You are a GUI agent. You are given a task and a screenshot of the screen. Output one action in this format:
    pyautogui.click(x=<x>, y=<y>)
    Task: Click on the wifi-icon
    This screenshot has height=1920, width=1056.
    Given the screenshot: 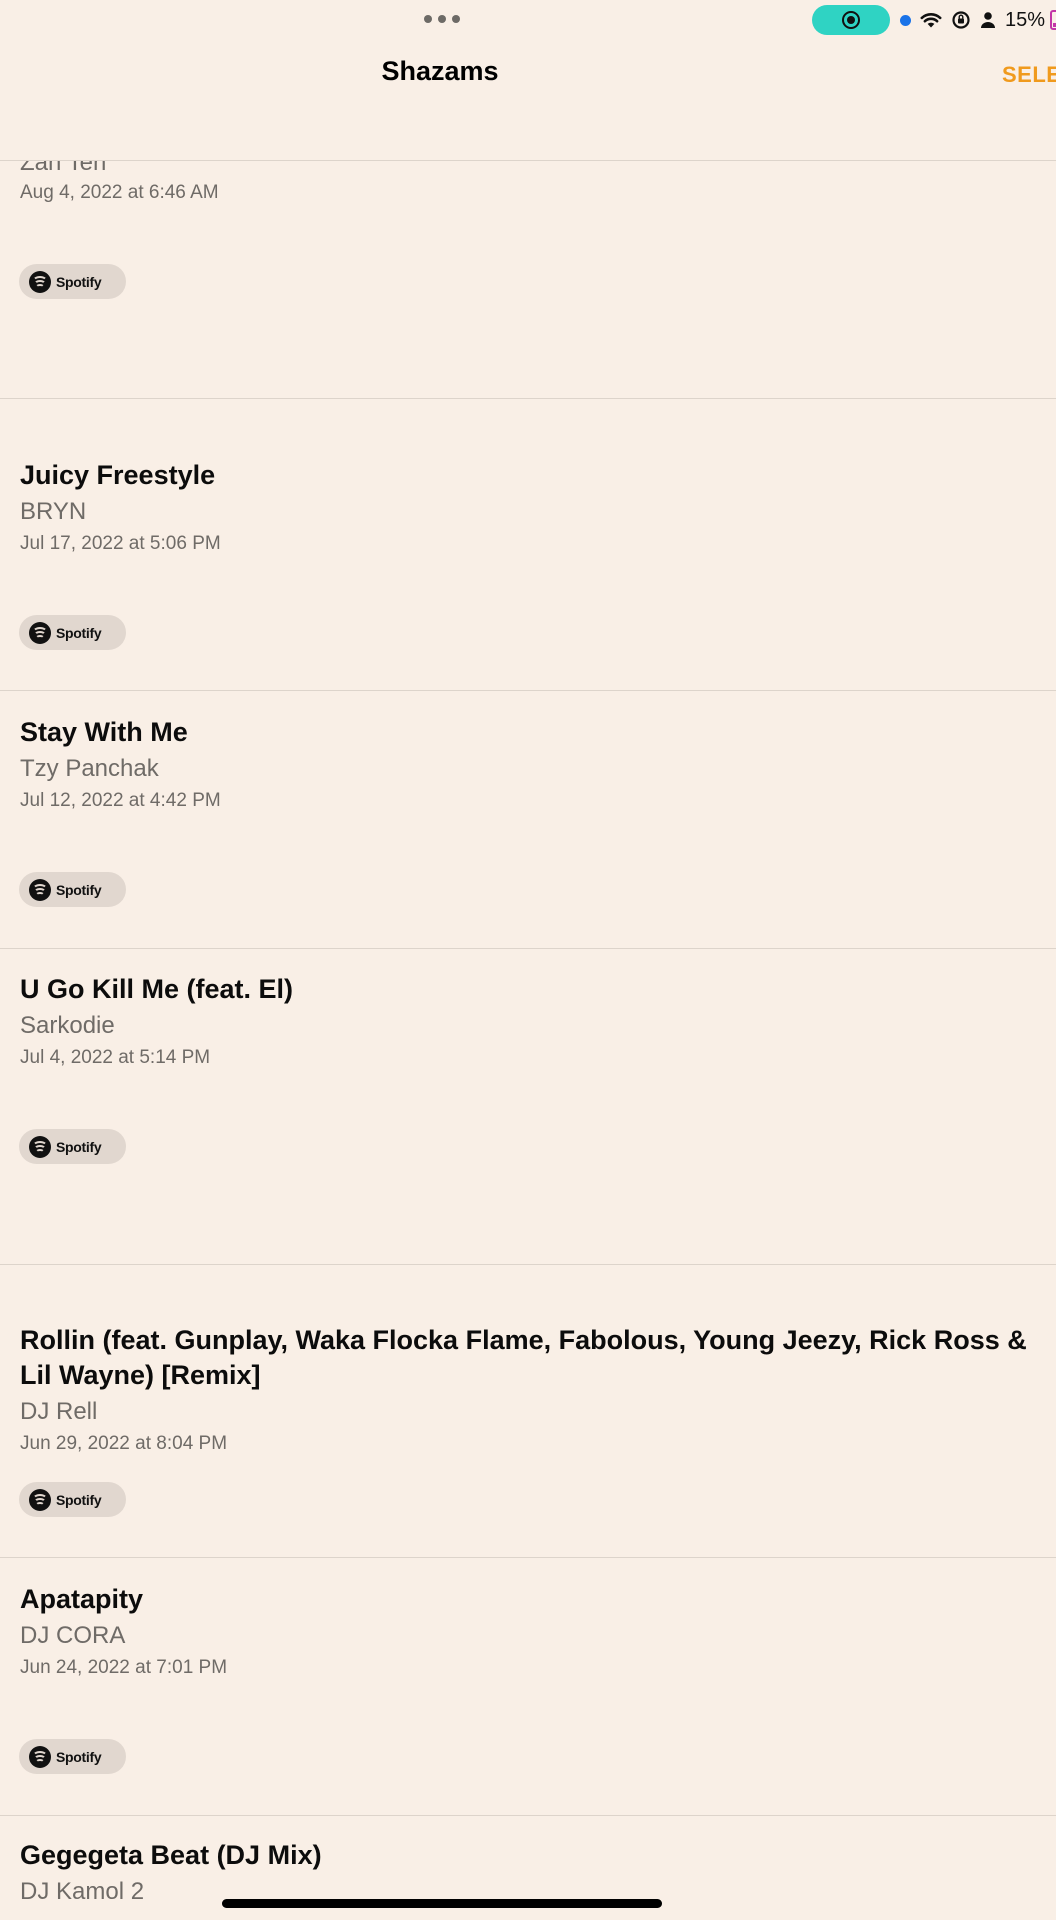 What is the action you would take?
    pyautogui.click(x=931, y=20)
    